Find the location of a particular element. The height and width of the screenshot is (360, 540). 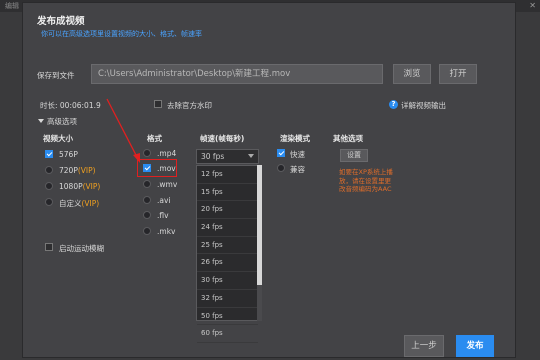

background-title: 编辑 is located at coordinates (12, 6).